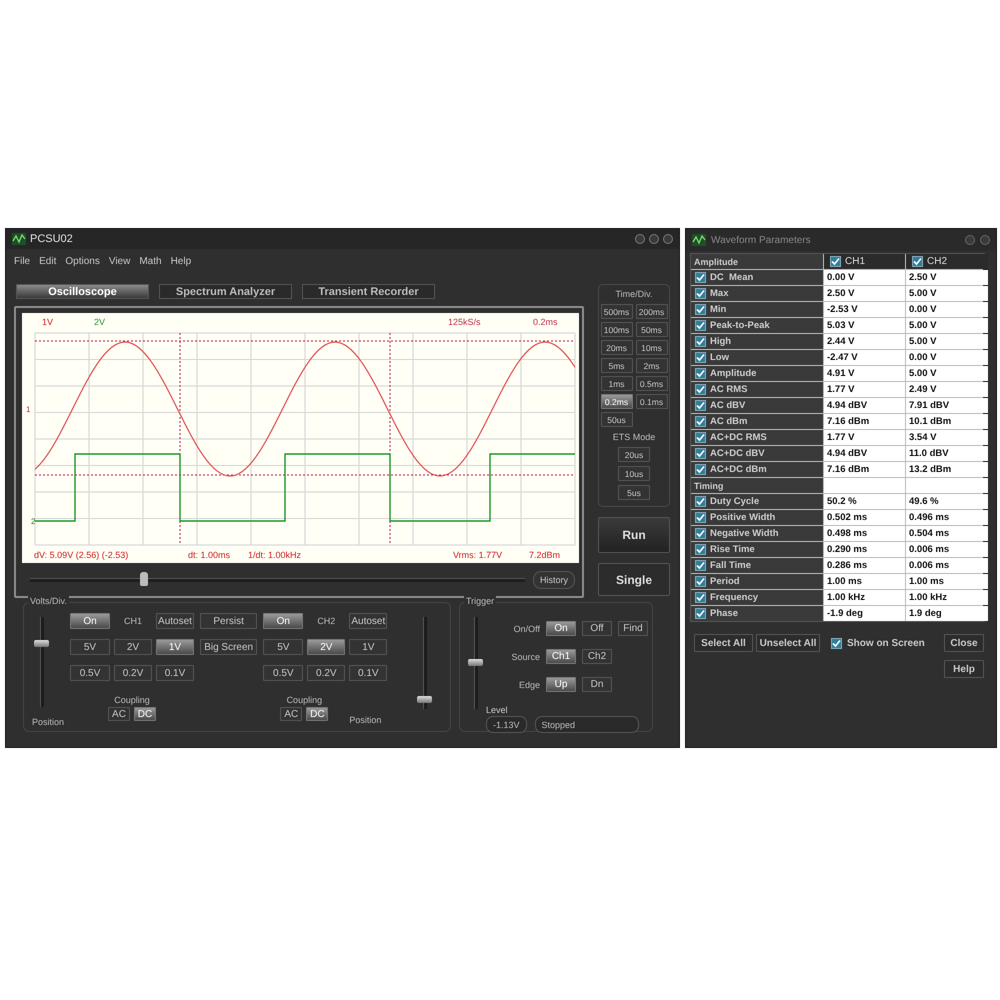  I want to click on ets-button: 10us, so click(634, 473).